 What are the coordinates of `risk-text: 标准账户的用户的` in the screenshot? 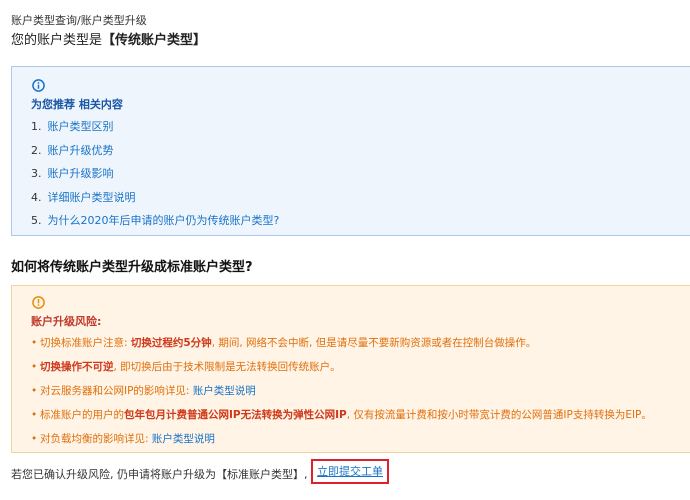 It's located at (82, 415).